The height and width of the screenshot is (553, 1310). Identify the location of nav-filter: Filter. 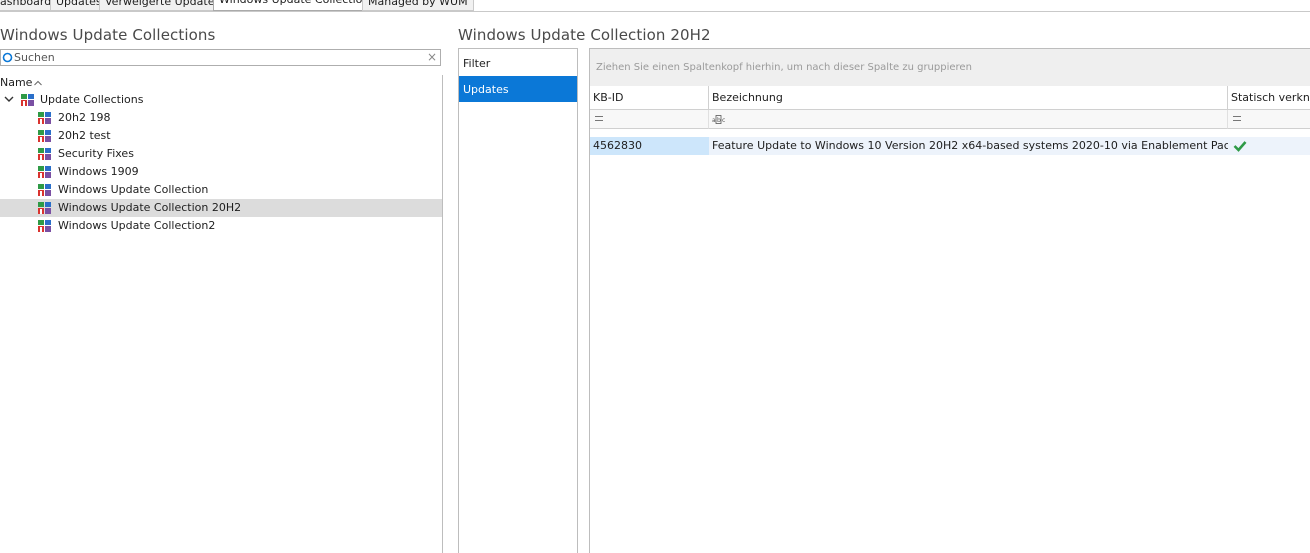
(518, 63).